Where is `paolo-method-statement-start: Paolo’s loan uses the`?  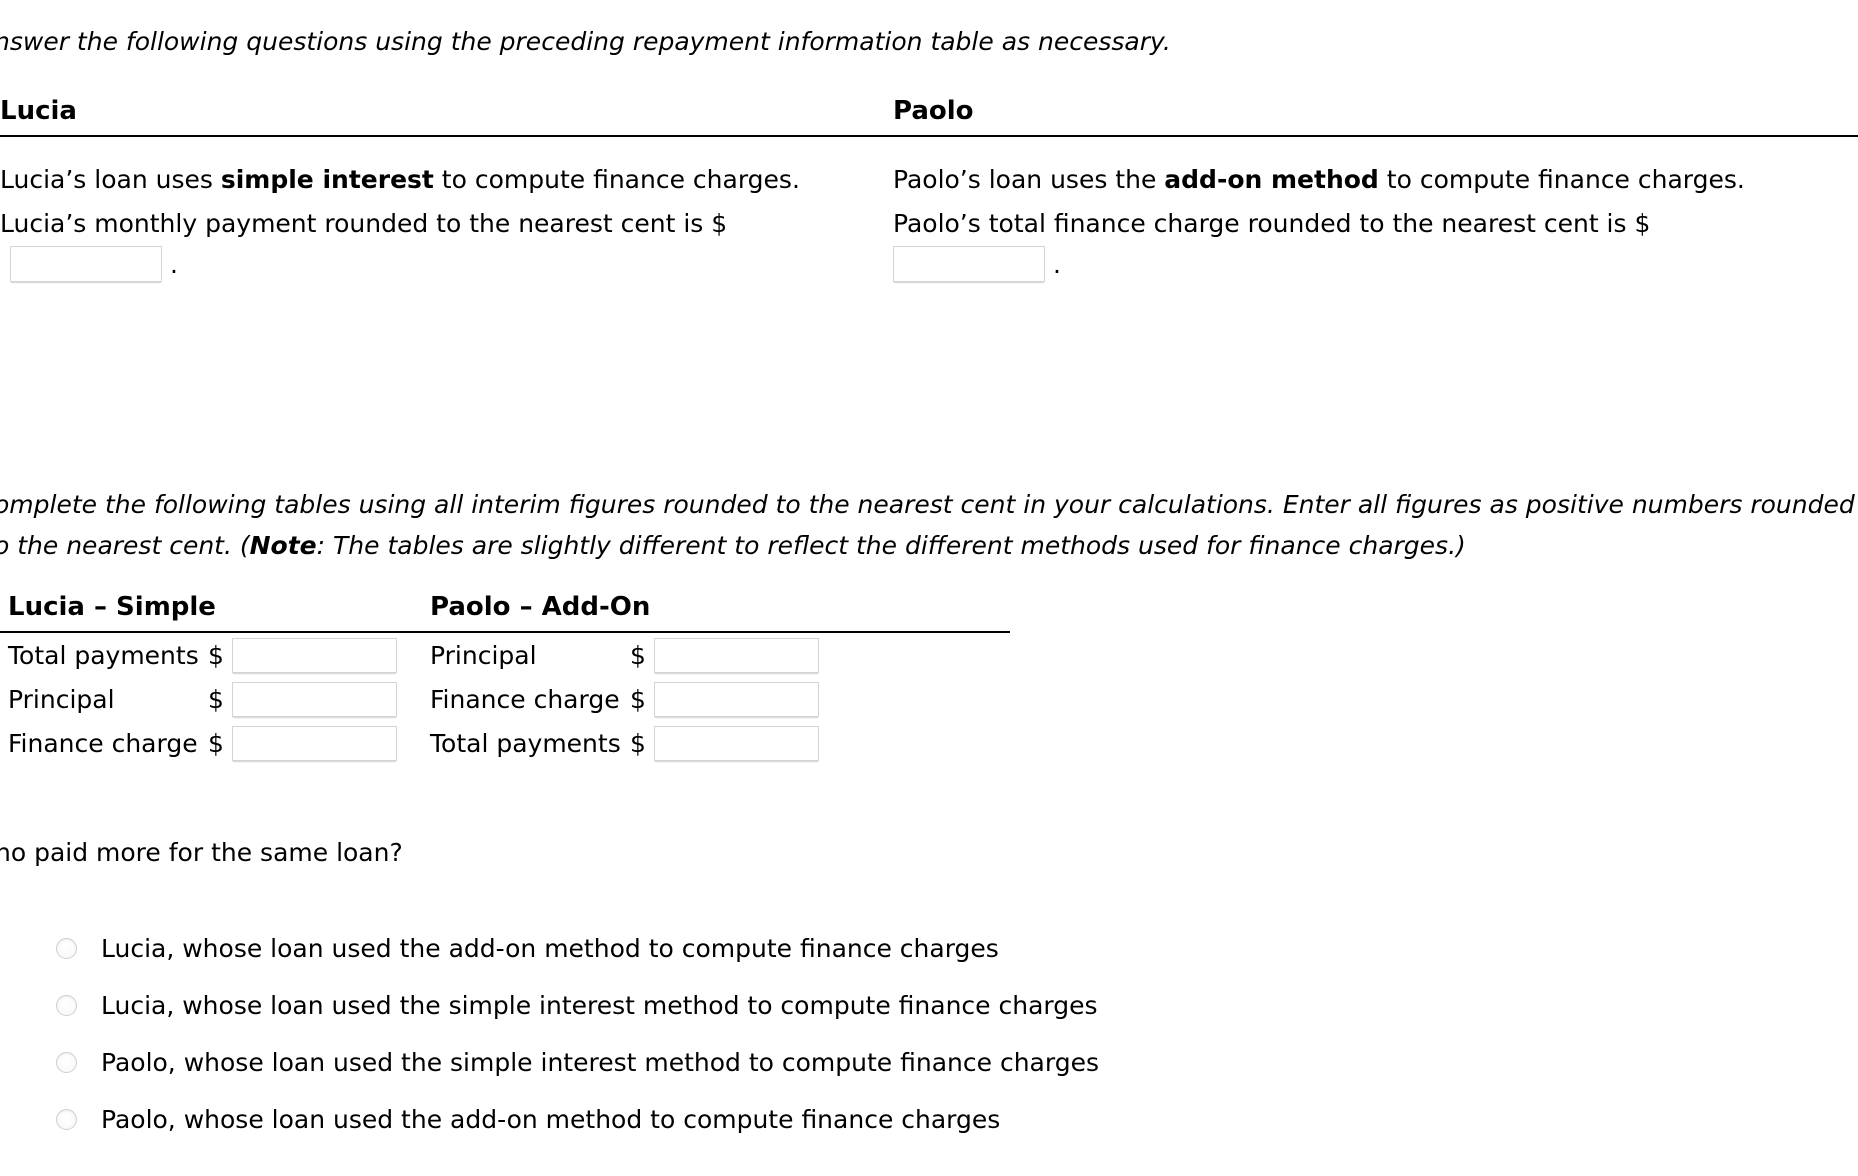
paolo-method-statement-start: Paolo’s loan uses the is located at coordinates (1029, 179).